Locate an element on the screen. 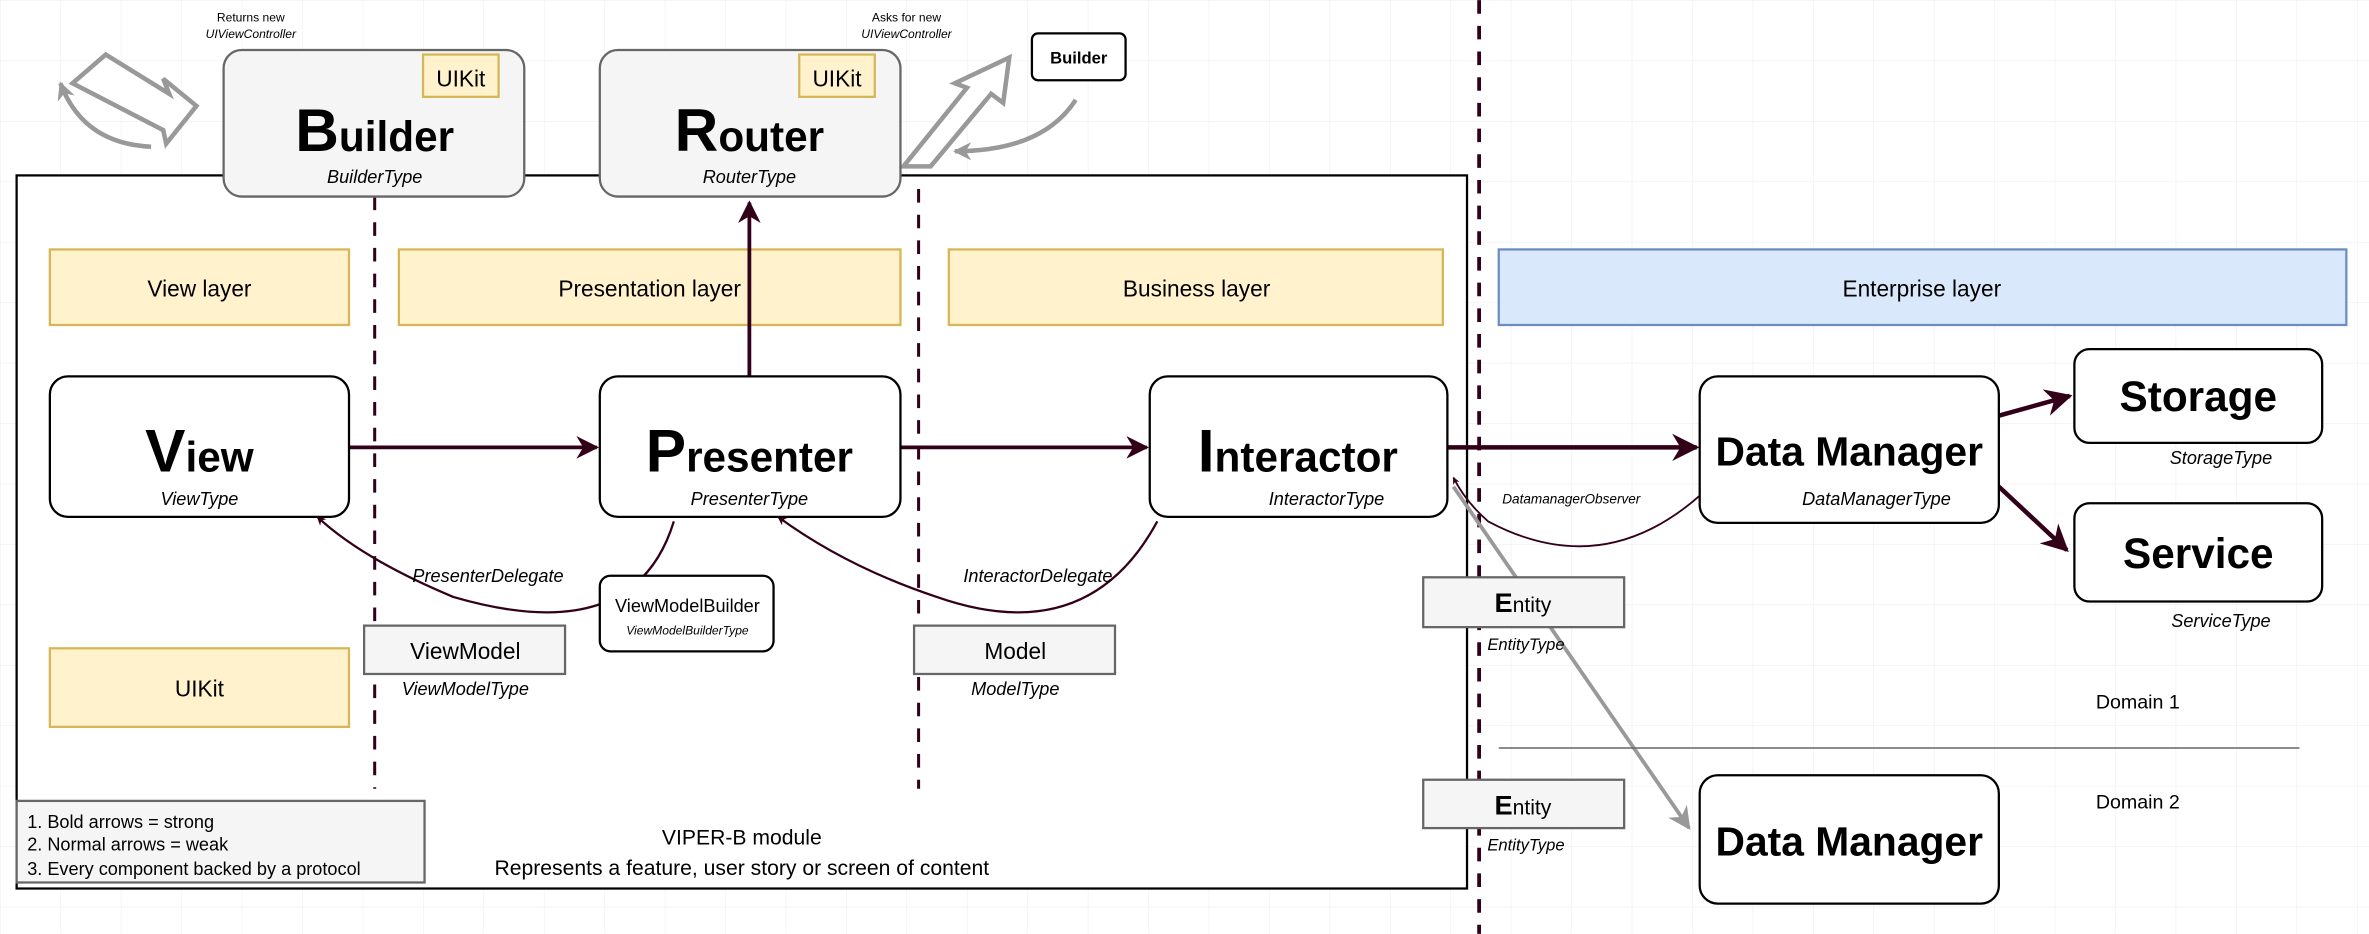 The width and height of the screenshot is (2369, 934). presentation-layer-label: Presentation layer is located at coordinates (649, 288).